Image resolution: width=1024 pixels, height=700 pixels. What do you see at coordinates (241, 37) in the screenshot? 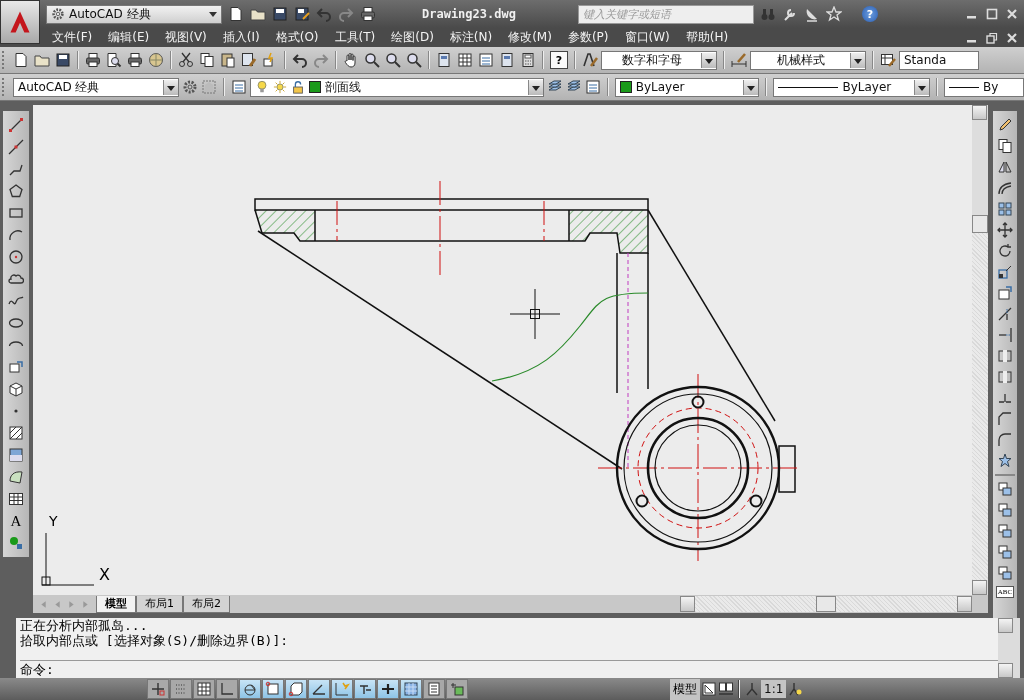
I see `menu-item: 插入(I)` at bounding box center [241, 37].